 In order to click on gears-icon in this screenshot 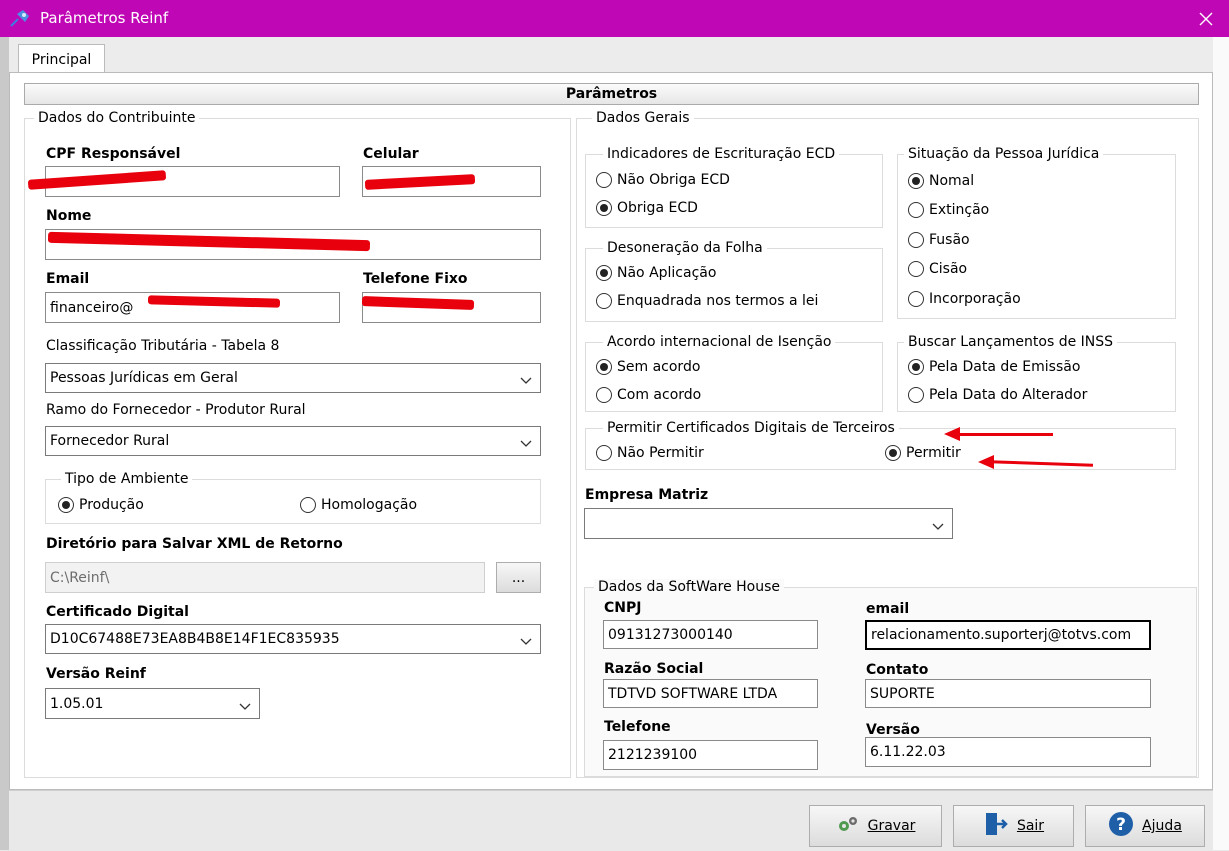, I will do `click(848, 826)`.